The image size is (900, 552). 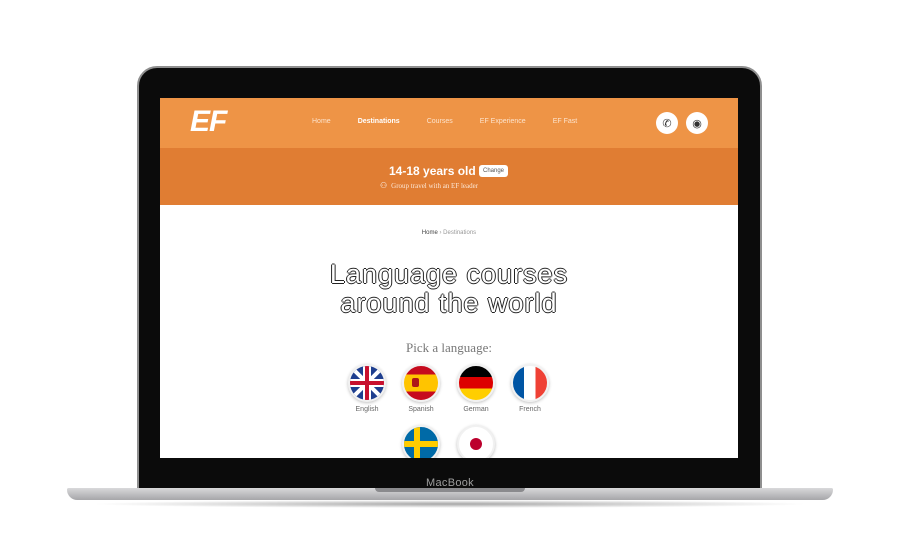 I want to click on phone-icon: ✆, so click(x=667, y=123).